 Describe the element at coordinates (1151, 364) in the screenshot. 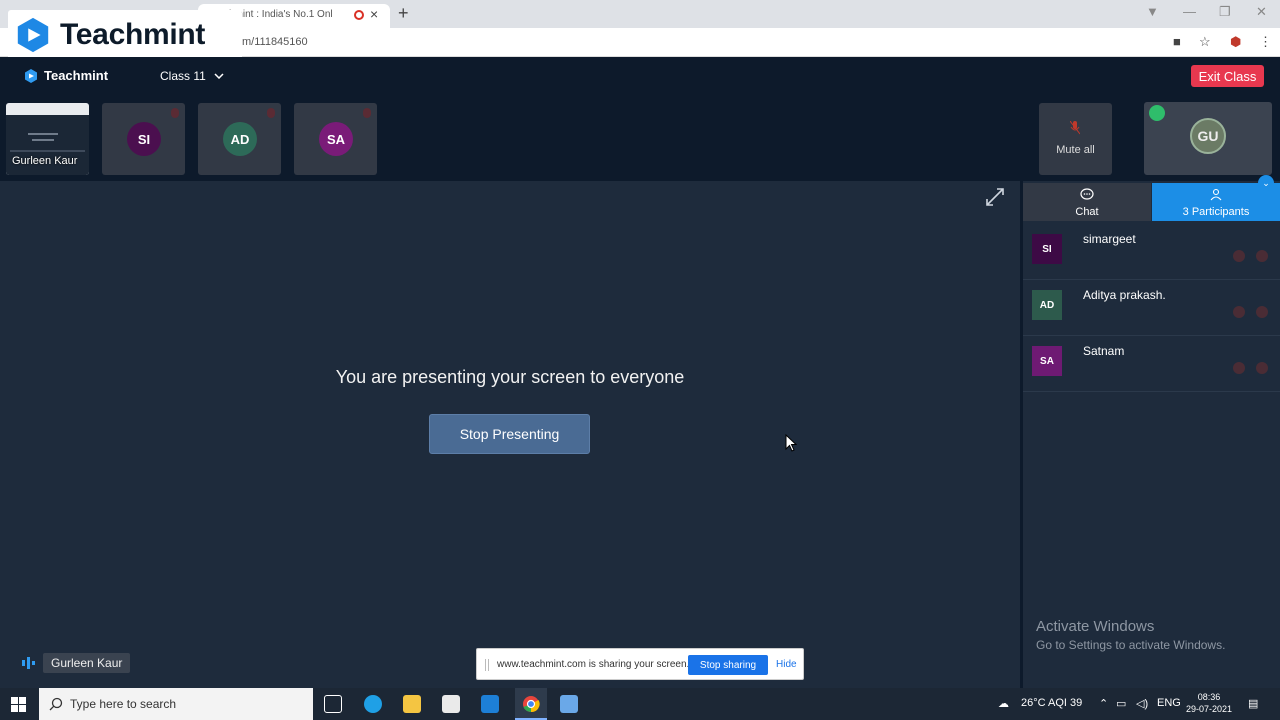

I see `participant-row: SA Satnam` at that location.